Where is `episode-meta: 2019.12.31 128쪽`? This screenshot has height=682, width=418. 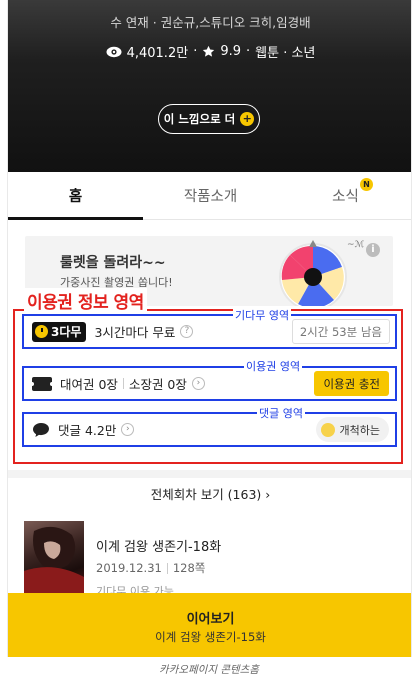 episode-meta: 2019.12.31 128쪽 is located at coordinates (150, 568).